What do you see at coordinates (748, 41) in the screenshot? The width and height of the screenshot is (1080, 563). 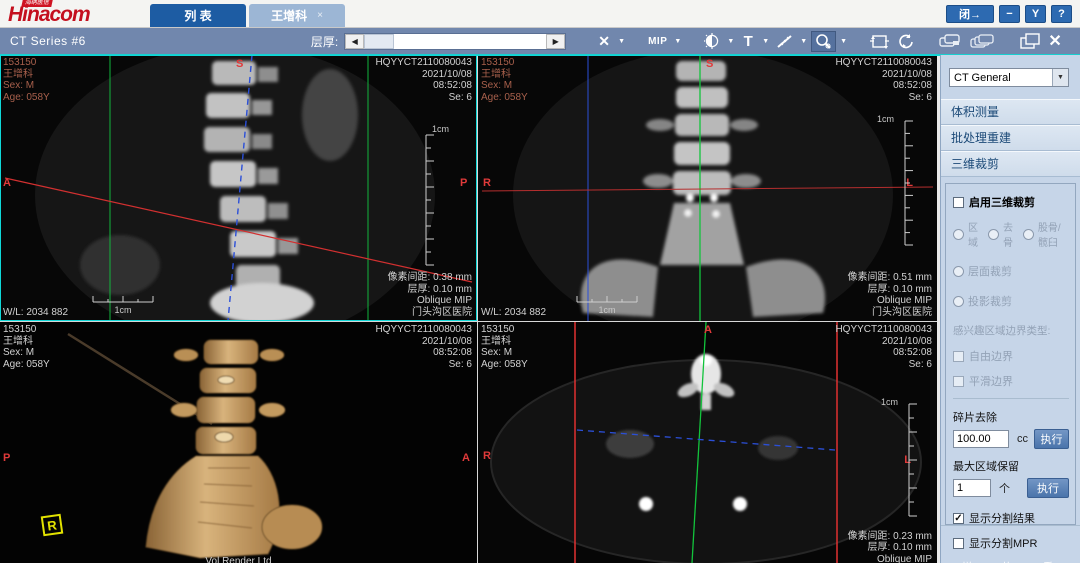 I see `text-annotation-icon: T` at bounding box center [748, 41].